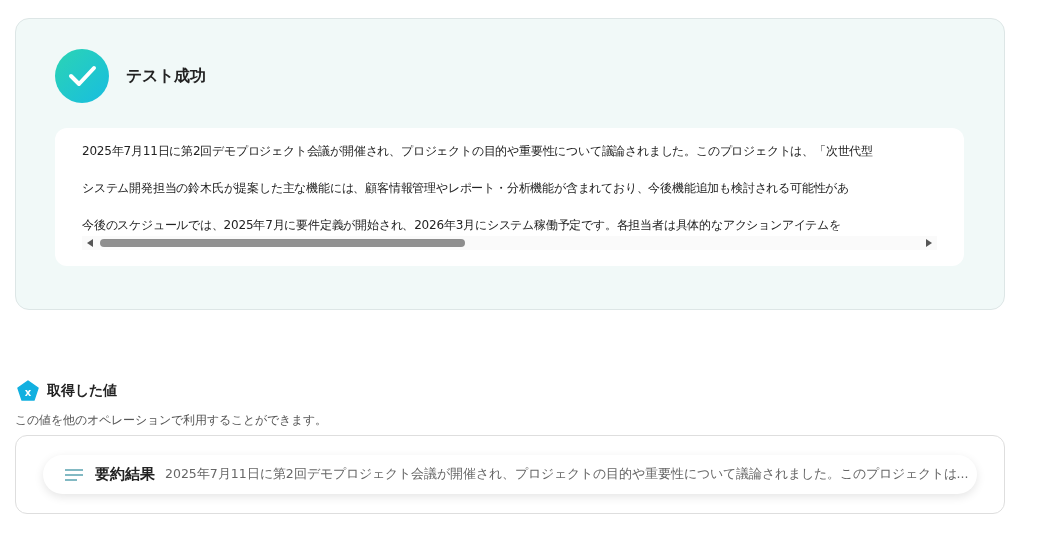 Image resolution: width=1038 pixels, height=554 pixels. What do you see at coordinates (166, 76) in the screenshot?
I see `result-title: テスト成功` at bounding box center [166, 76].